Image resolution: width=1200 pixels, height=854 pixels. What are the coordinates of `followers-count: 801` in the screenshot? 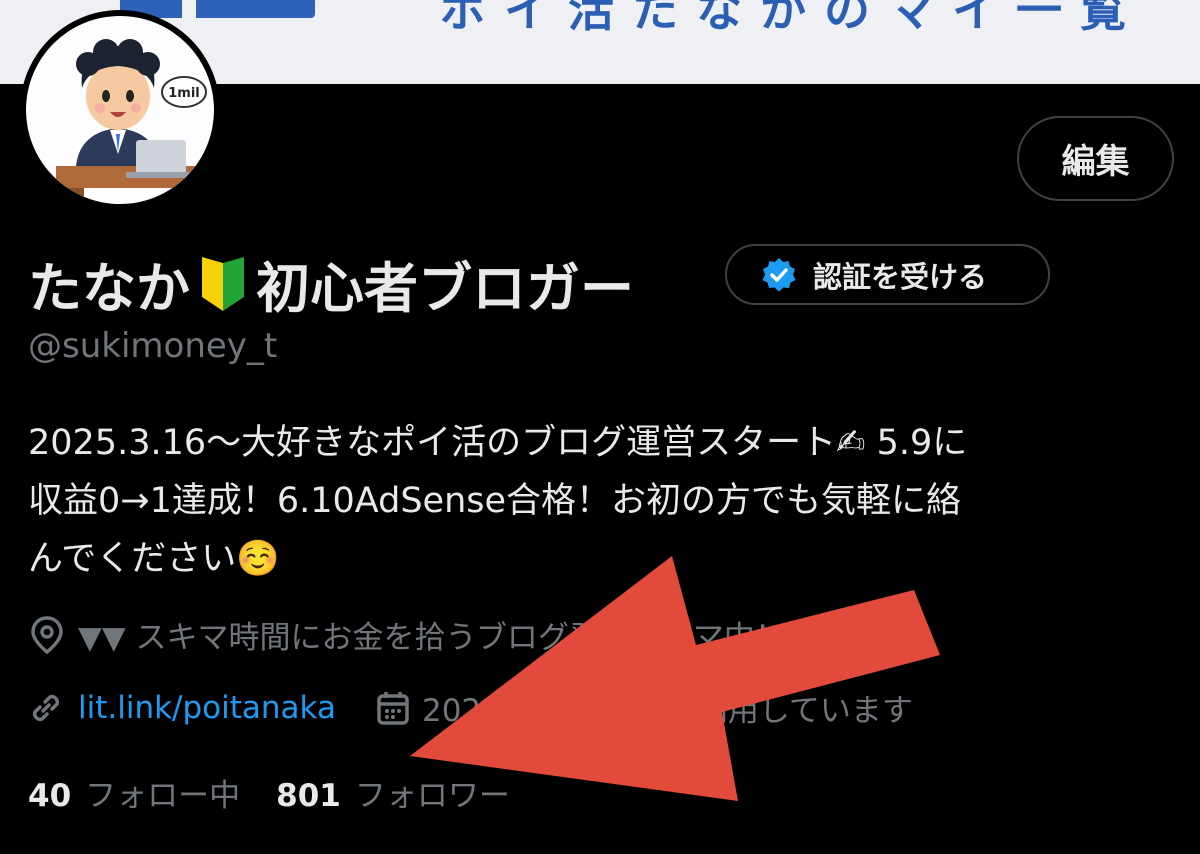 It's located at (308, 796).